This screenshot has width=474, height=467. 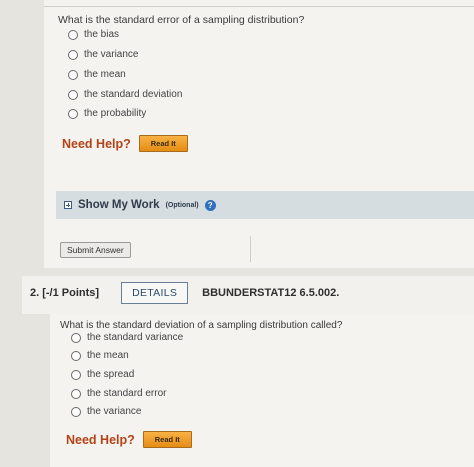 What do you see at coordinates (102, 34) in the screenshot?
I see `option-label: the bias` at bounding box center [102, 34].